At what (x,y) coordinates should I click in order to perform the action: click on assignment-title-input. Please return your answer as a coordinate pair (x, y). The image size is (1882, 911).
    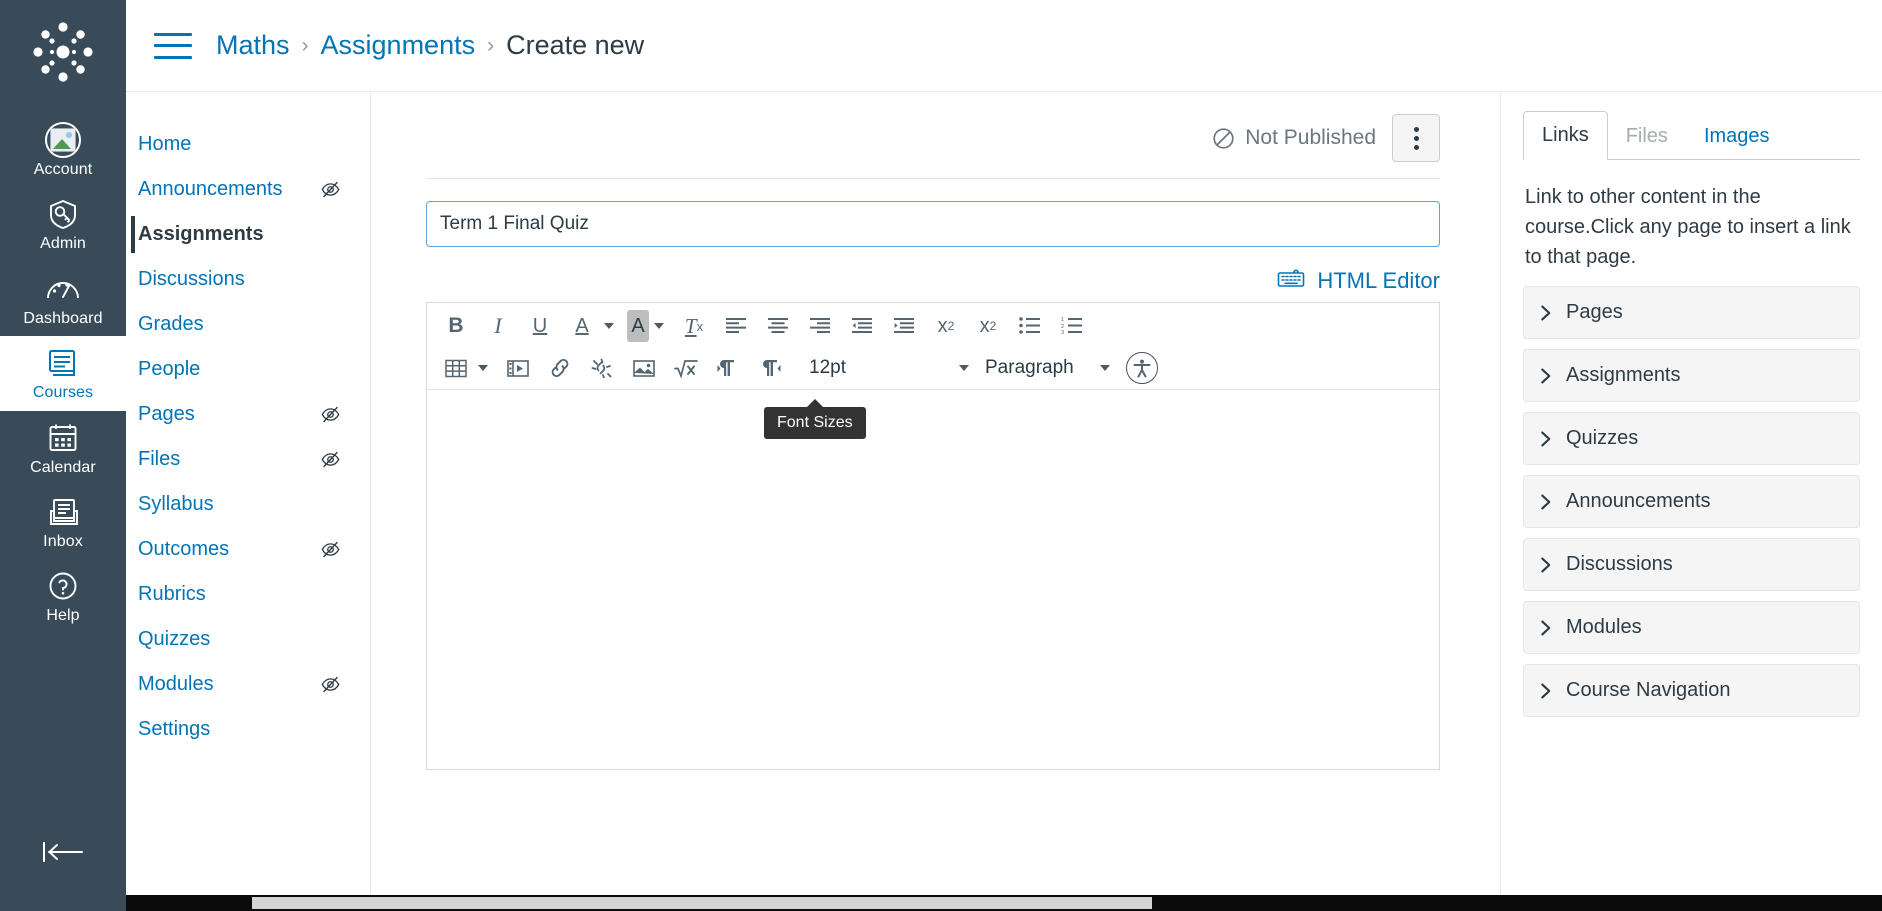
    Looking at the image, I should click on (933, 224).